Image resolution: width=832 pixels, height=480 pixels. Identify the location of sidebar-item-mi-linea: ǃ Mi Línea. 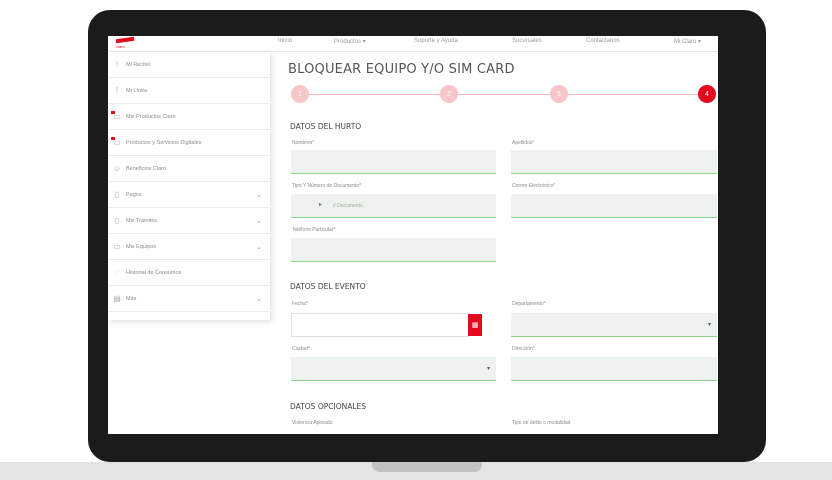
(189, 91).